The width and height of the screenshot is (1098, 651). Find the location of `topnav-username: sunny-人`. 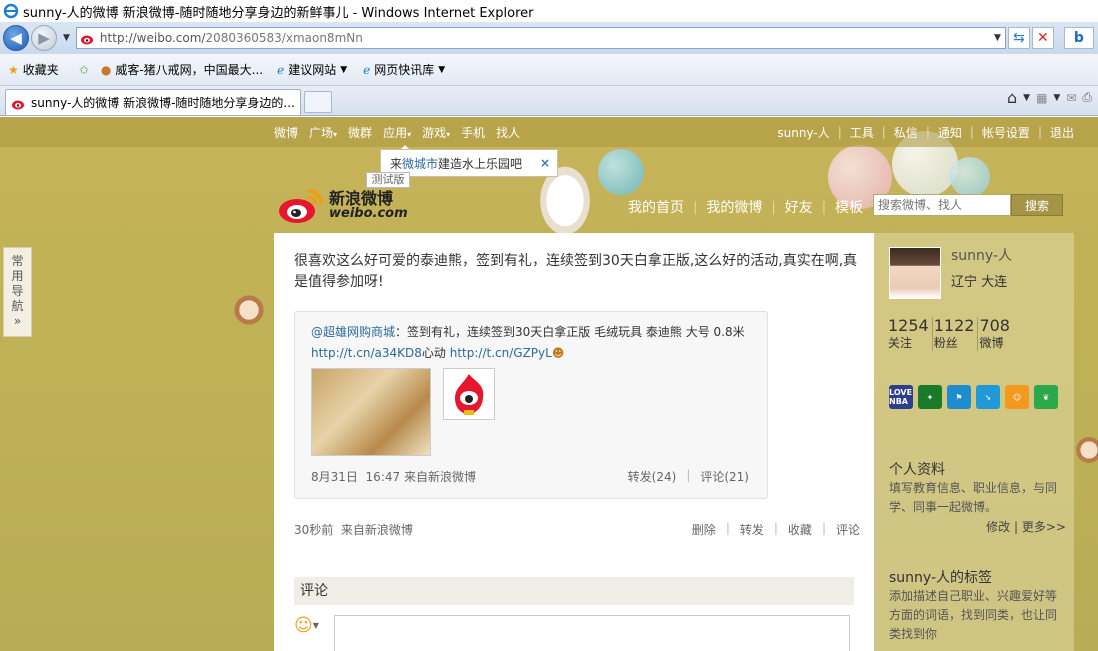

topnav-username: sunny-人 is located at coordinates (803, 132).